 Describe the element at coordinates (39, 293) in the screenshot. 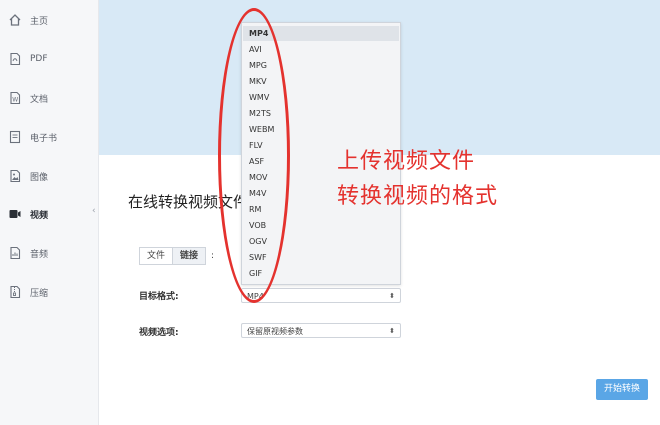

I see `sidebar-item-label: 压缩` at that location.